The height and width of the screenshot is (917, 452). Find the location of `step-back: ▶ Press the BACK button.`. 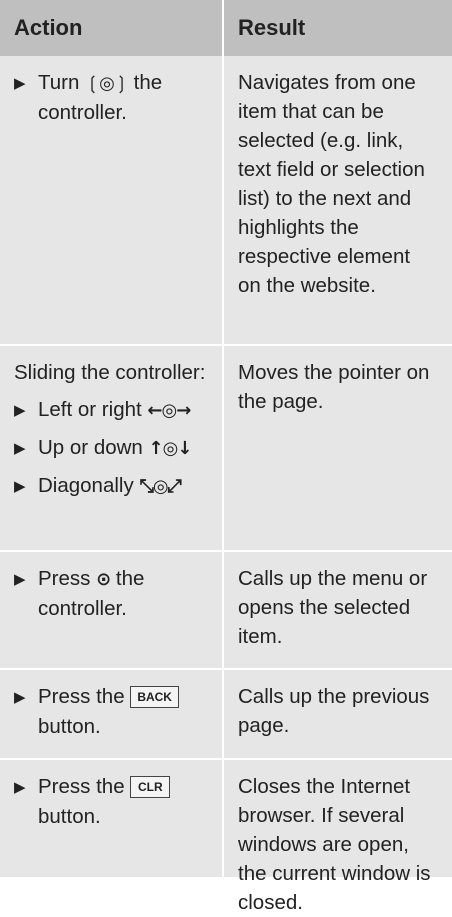

step-back: ▶ Press the BACK button. is located at coordinates (111, 711).